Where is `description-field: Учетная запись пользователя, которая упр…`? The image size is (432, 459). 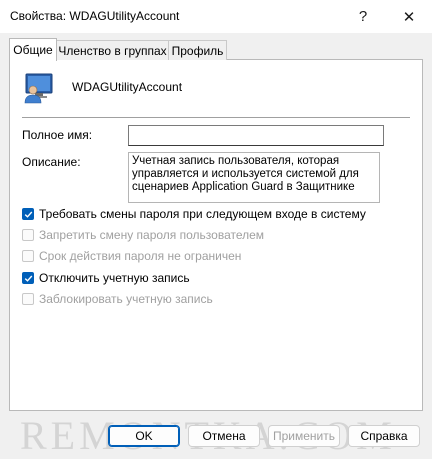
description-field: Учетная запись пользователя, которая упр… is located at coordinates (254, 177).